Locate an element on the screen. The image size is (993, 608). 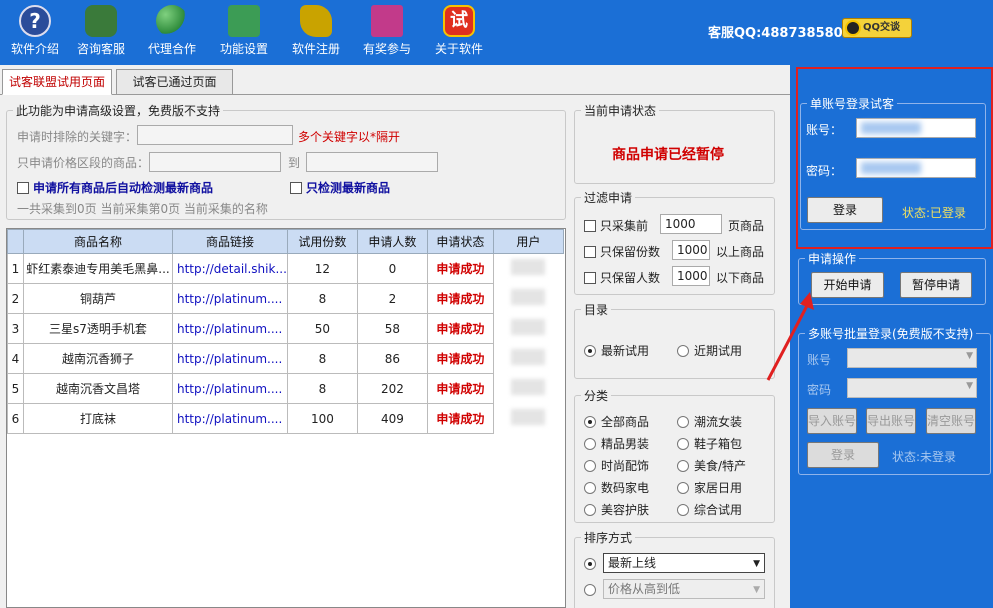
tab-trial-page: 试客联盟试用页面 is located at coordinates (57, 82).